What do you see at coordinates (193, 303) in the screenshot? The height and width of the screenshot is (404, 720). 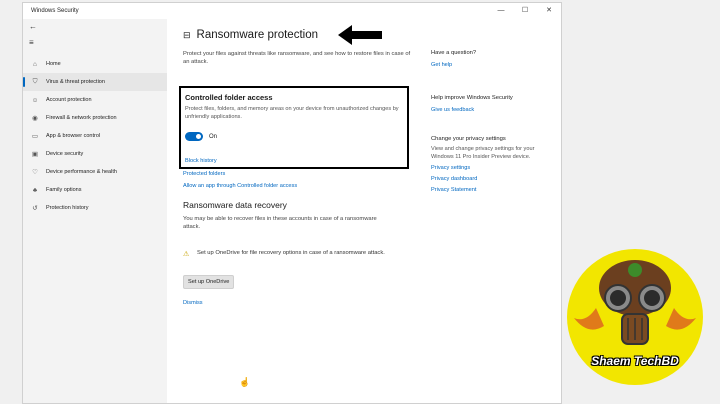 I see `dismiss-link: Dismiss` at bounding box center [193, 303].